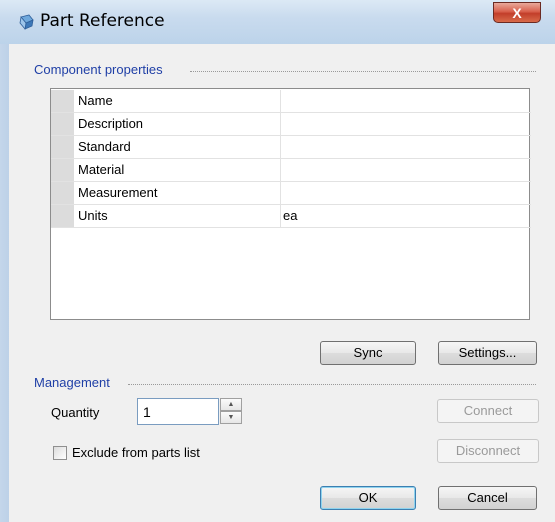  I want to click on arrow-up-icon: ▲, so click(231, 404).